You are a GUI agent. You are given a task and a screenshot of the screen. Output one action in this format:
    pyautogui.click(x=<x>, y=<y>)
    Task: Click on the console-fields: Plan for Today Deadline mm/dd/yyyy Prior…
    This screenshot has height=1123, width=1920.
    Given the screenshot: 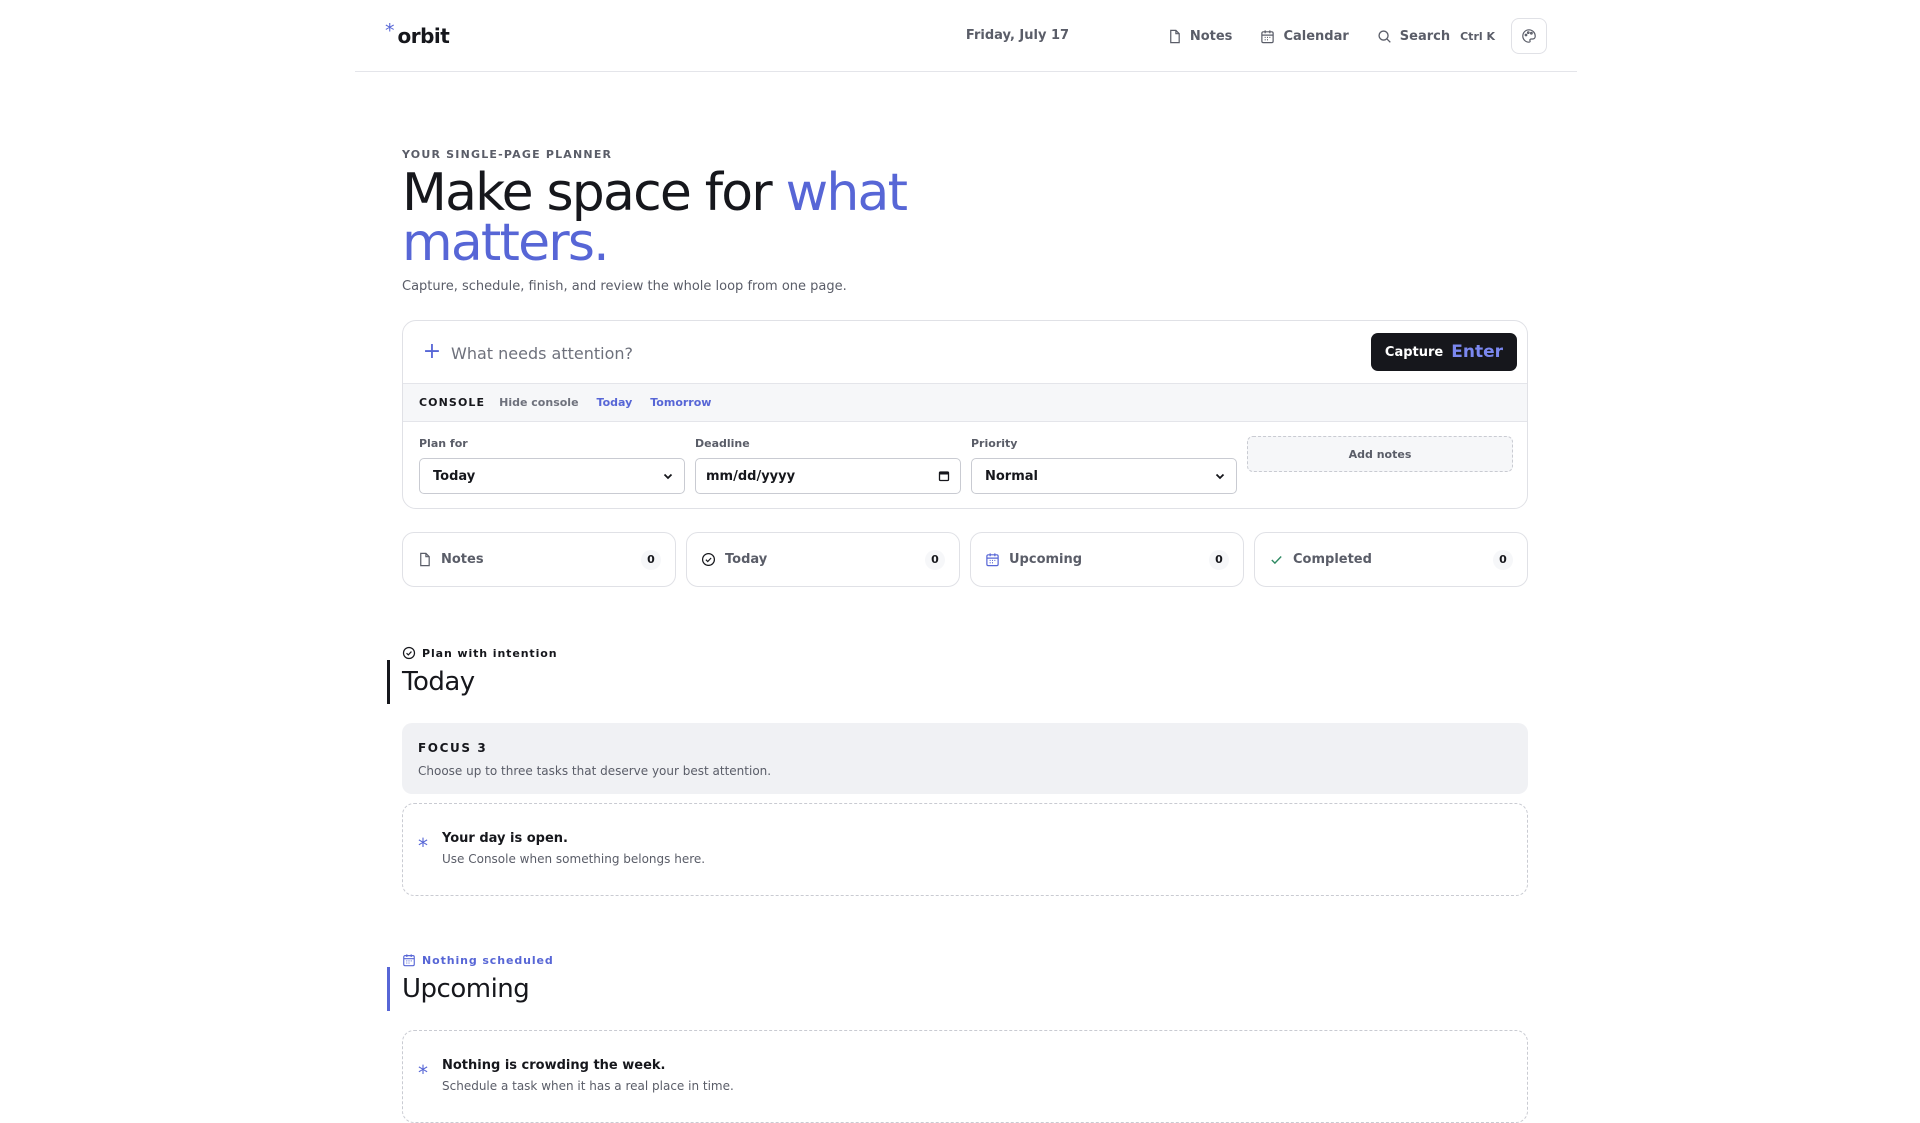 What is the action you would take?
    pyautogui.click(x=966, y=465)
    